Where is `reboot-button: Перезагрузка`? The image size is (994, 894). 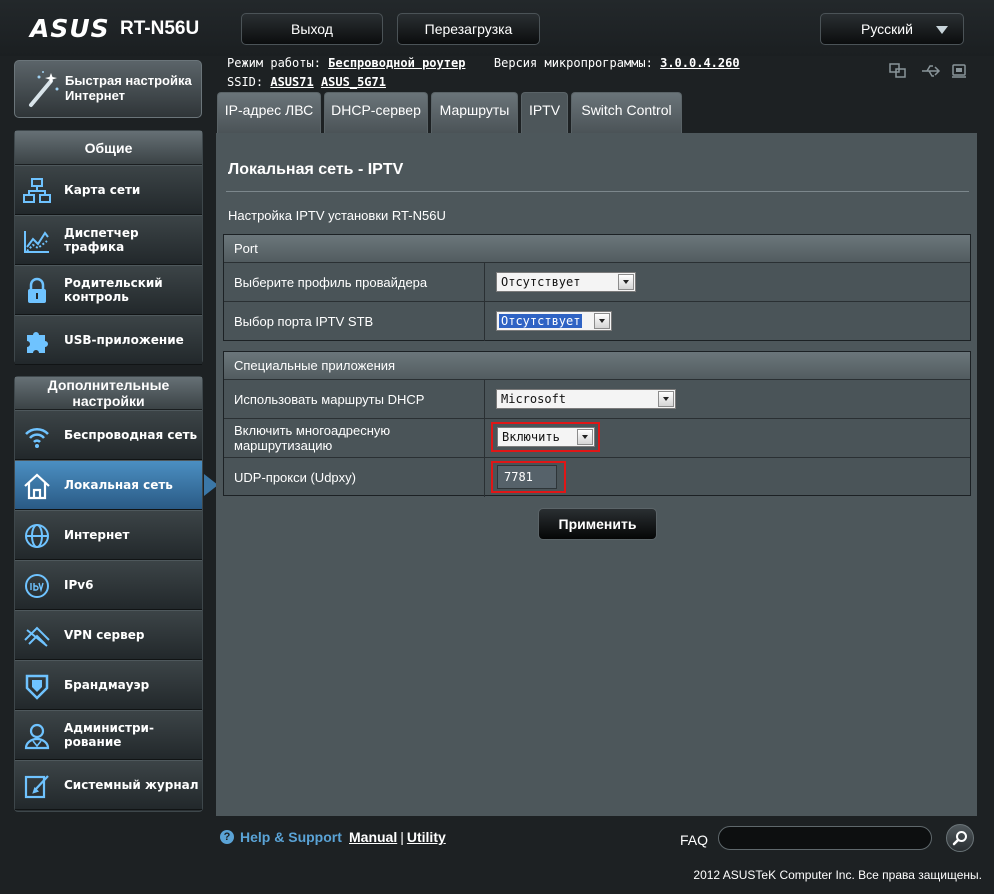 reboot-button: Перезагрузка is located at coordinates (468, 29).